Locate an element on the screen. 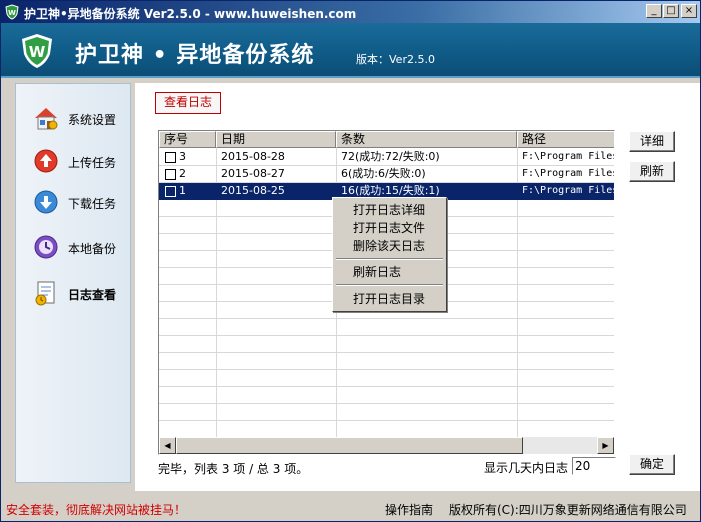  app-title: 护卫神 • 异地备份系统 is located at coordinates (195, 55).